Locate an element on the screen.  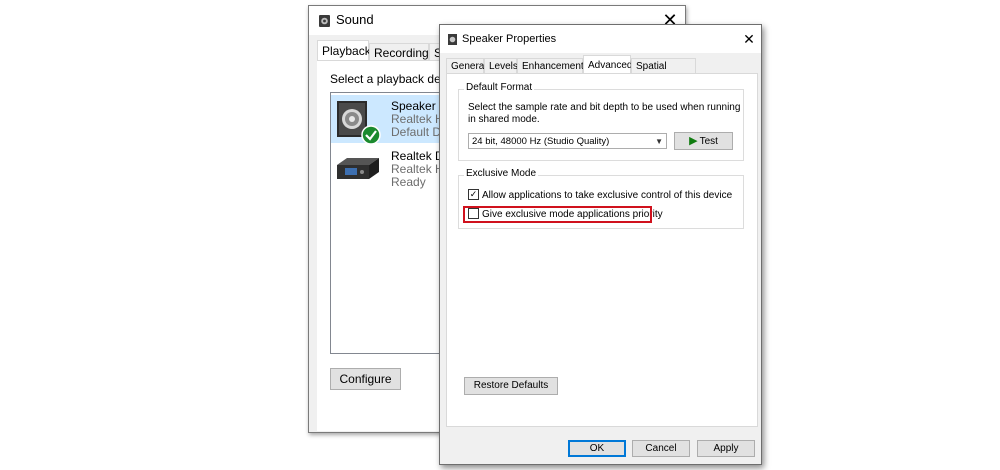
default-format-label: Default Format is located at coordinates (499, 87).